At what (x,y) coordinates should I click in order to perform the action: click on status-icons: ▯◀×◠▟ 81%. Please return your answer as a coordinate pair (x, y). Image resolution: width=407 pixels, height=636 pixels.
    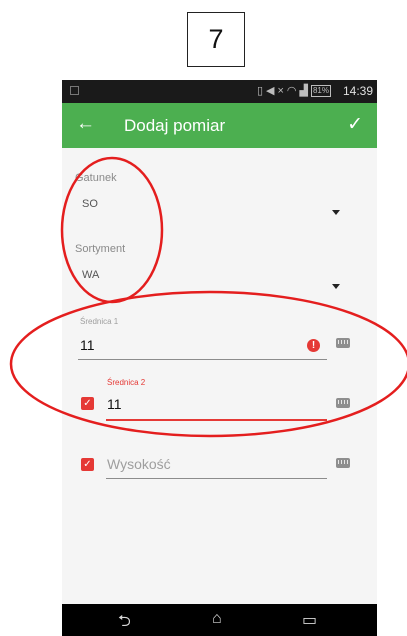
    Looking at the image, I should click on (294, 90).